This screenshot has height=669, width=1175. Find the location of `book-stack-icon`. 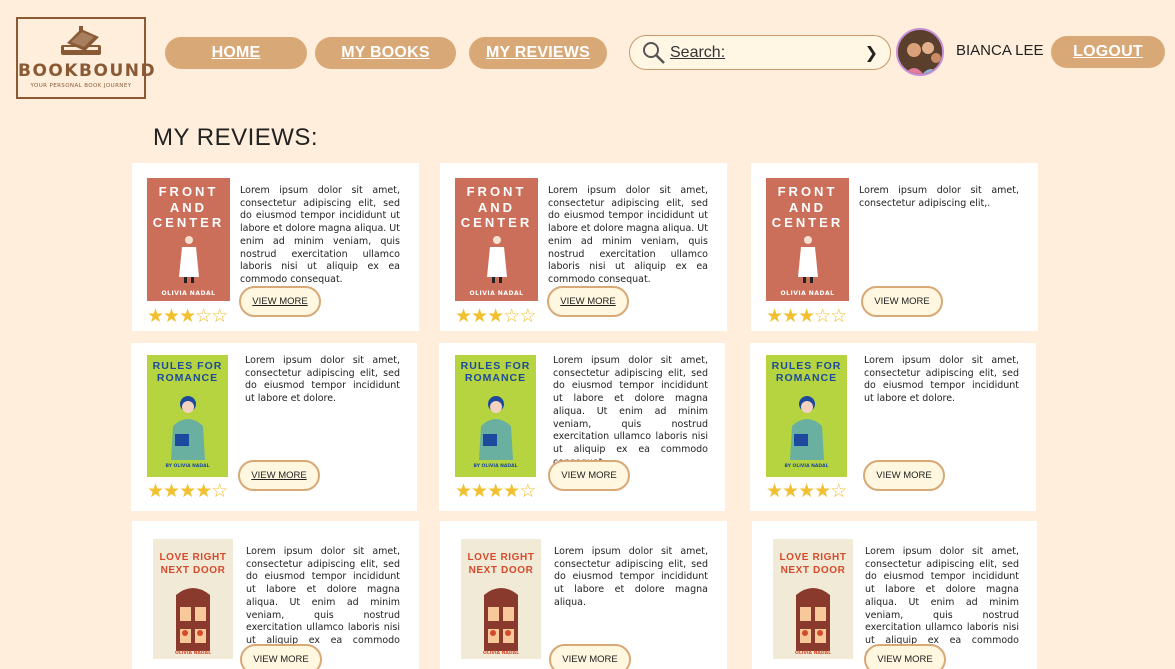

book-stack-icon is located at coordinates (81, 40).